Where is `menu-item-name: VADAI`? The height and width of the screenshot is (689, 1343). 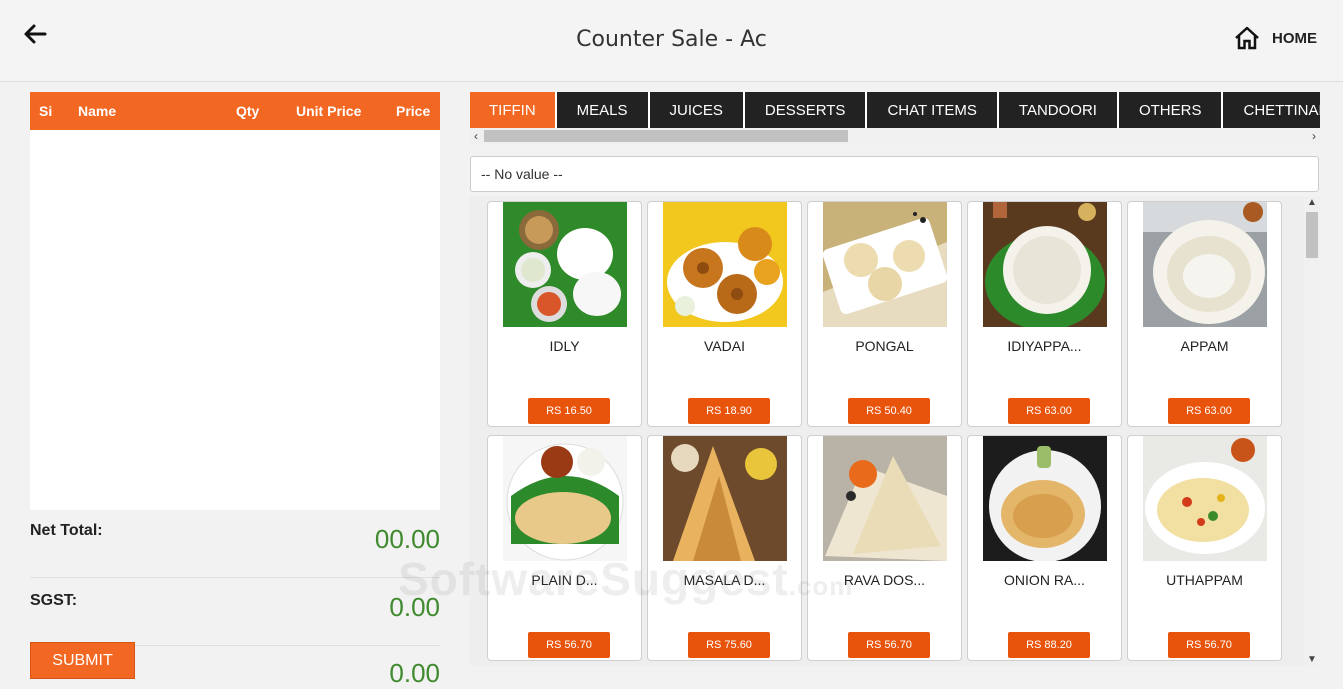 menu-item-name: VADAI is located at coordinates (724, 346).